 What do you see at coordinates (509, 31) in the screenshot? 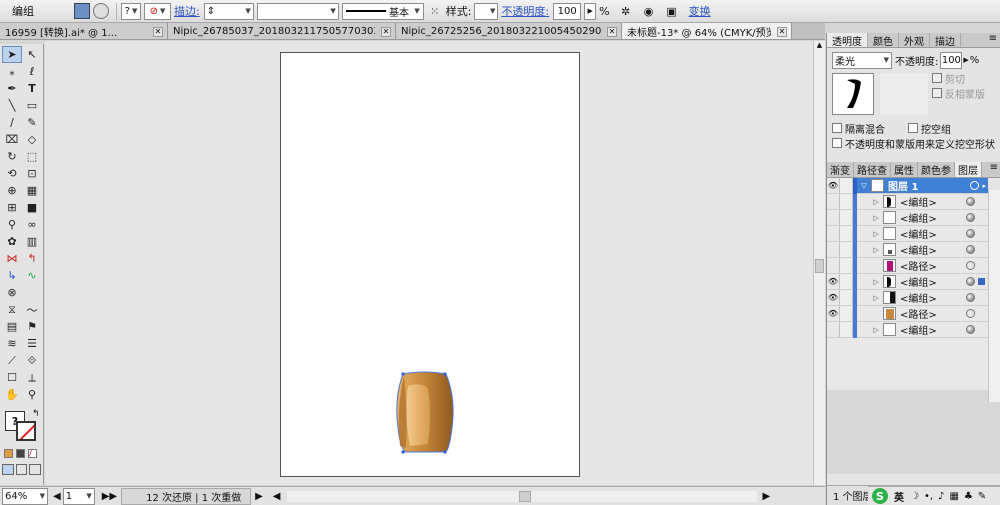
I see `doc-tab-3: Nipic_26725256_20180322100545029030.ai*✕` at bounding box center [509, 31].